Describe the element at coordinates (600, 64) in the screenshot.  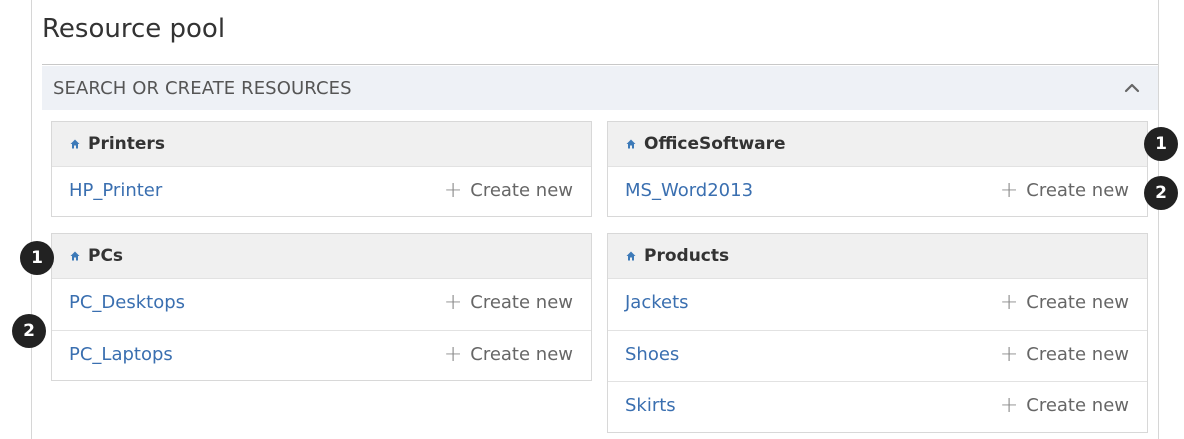
I see `title-divider` at that location.